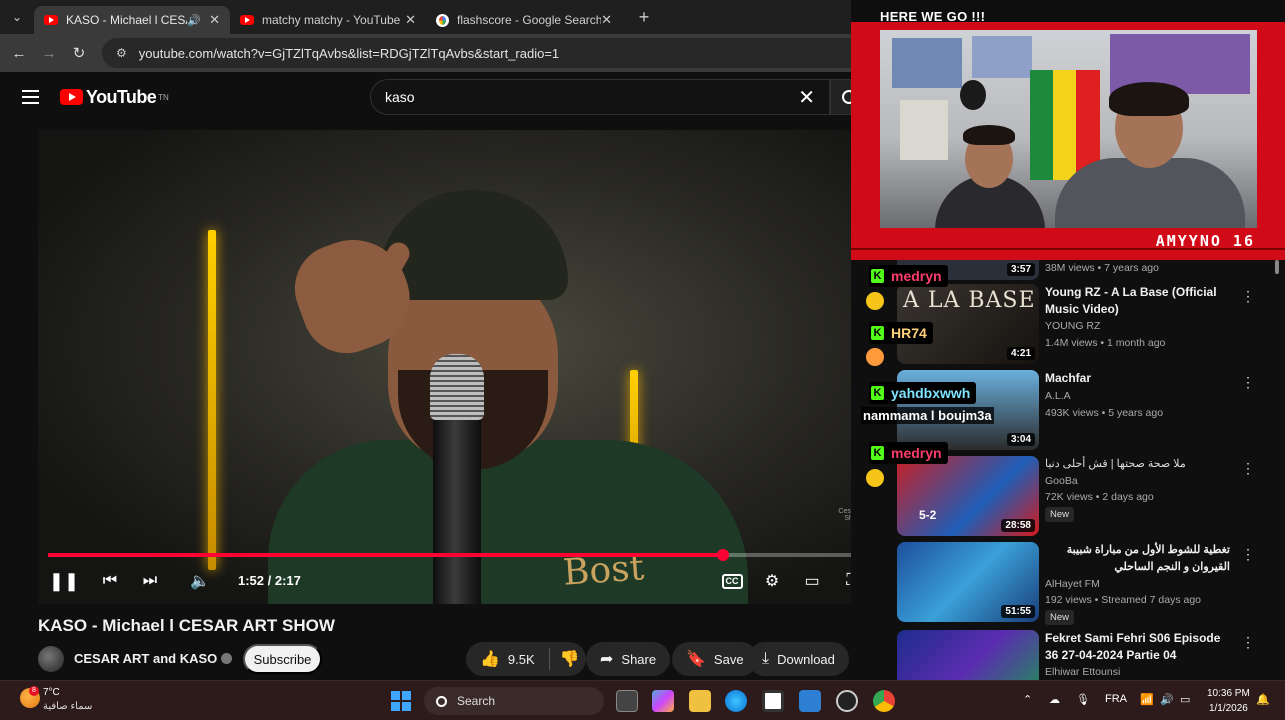  Describe the element at coordinates (227, 658) in the screenshot. I see `verified-badge-icon` at that location.